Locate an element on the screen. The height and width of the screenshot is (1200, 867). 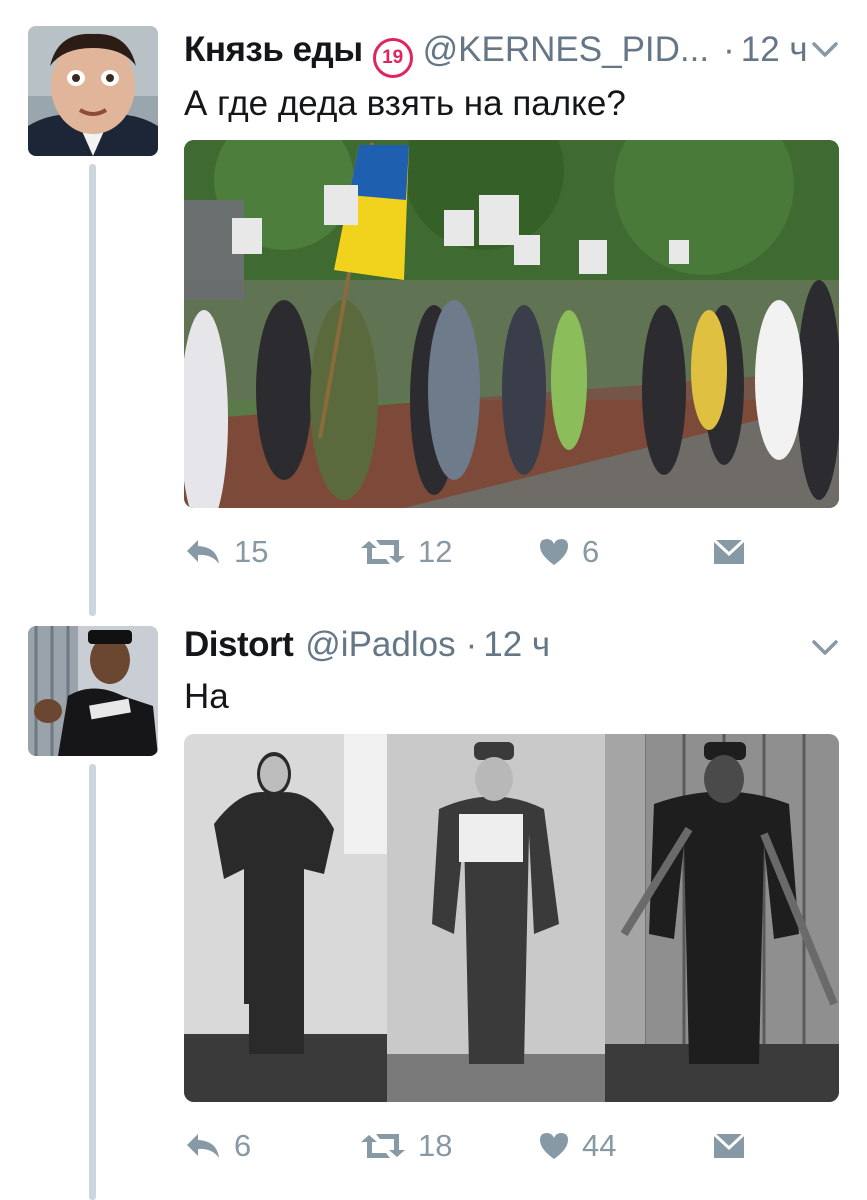
tweet-text: На is located at coordinates (206, 696).